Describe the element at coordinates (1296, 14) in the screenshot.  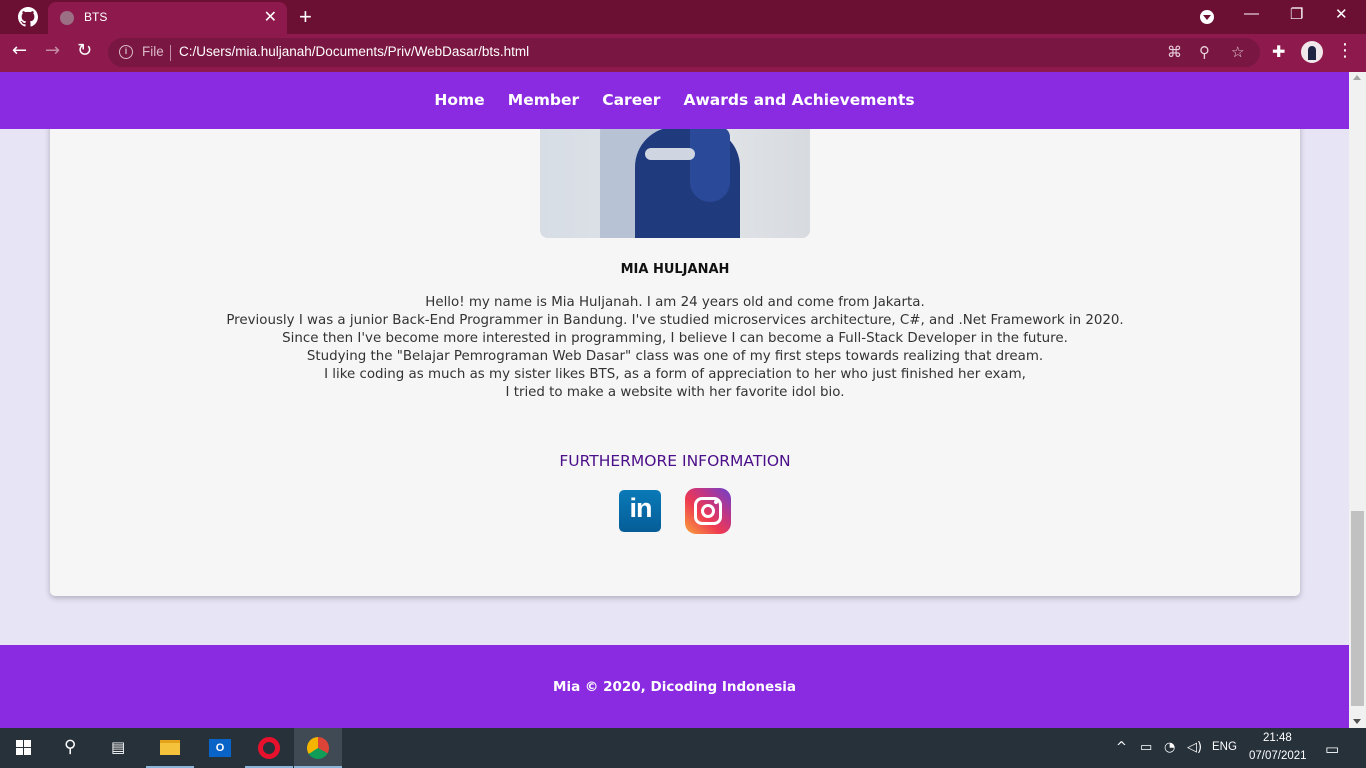
I see `restore-button: ❐` at that location.